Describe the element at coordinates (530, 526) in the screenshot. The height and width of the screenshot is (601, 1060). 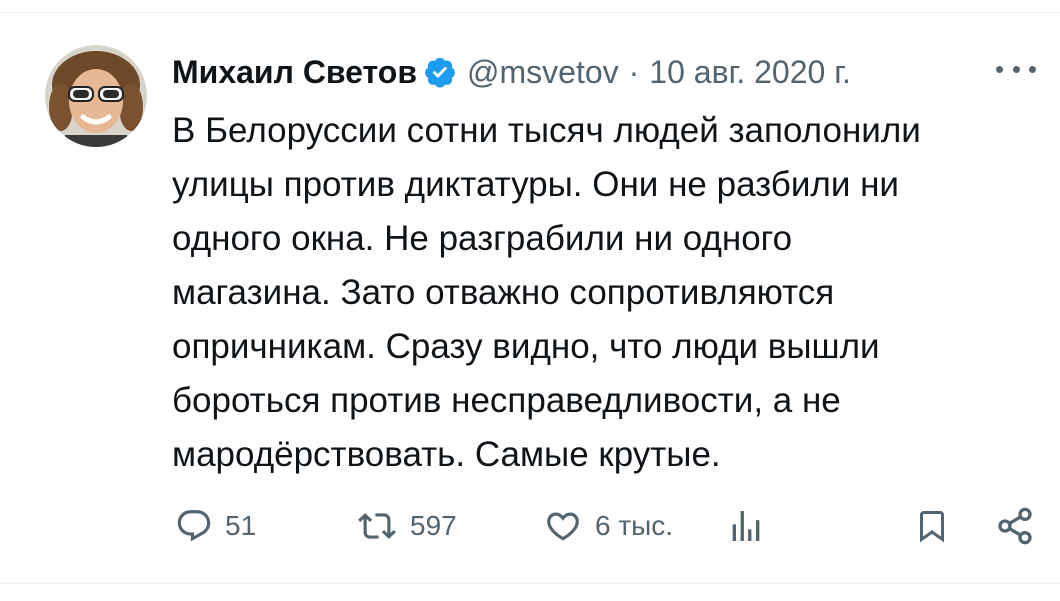
I see `action-bar: 51 597 6 тыс.` at that location.